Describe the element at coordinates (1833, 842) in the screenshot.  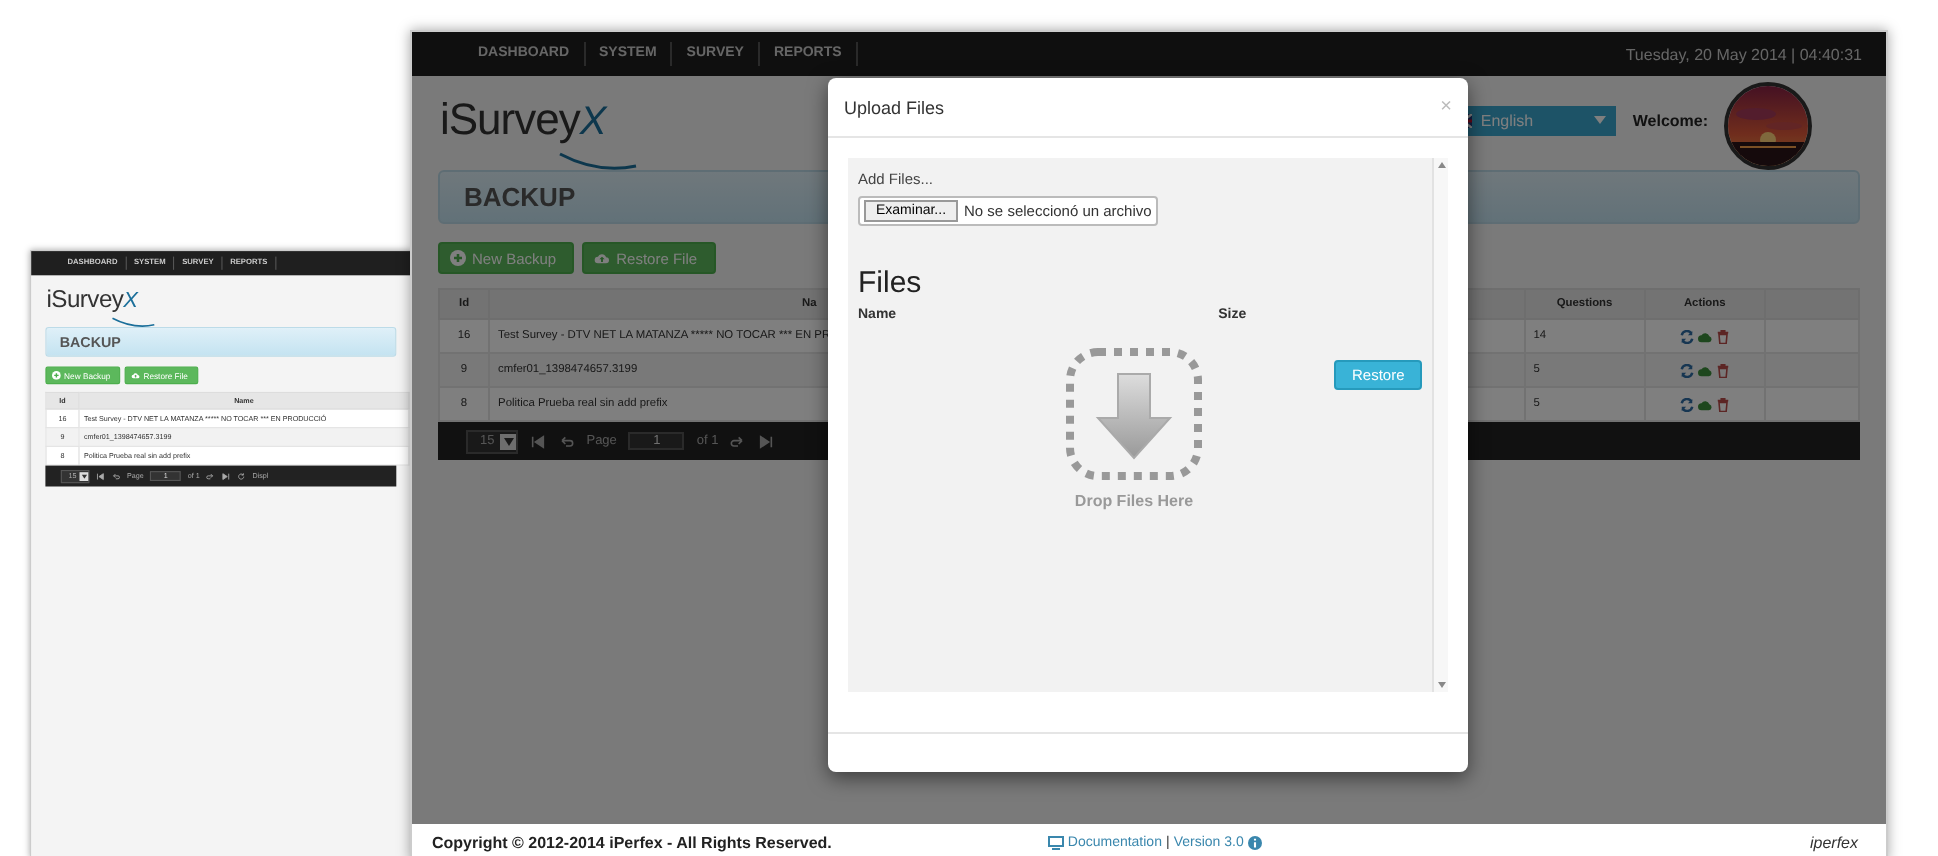
I see `brand-logo: iperfex` at that location.